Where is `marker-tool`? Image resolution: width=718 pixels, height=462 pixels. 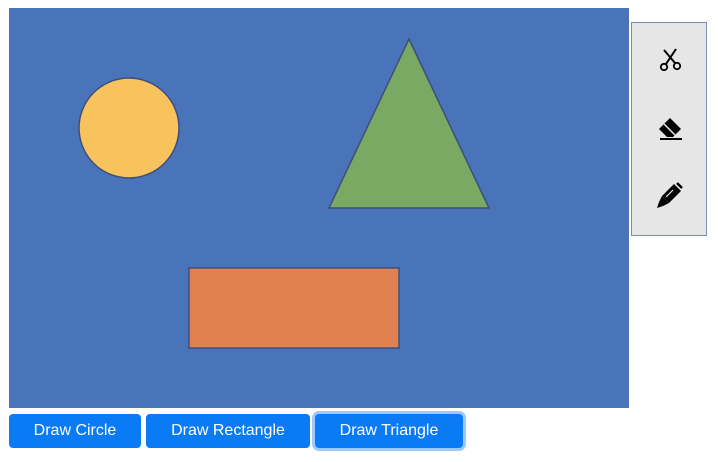 marker-tool is located at coordinates (670, 195).